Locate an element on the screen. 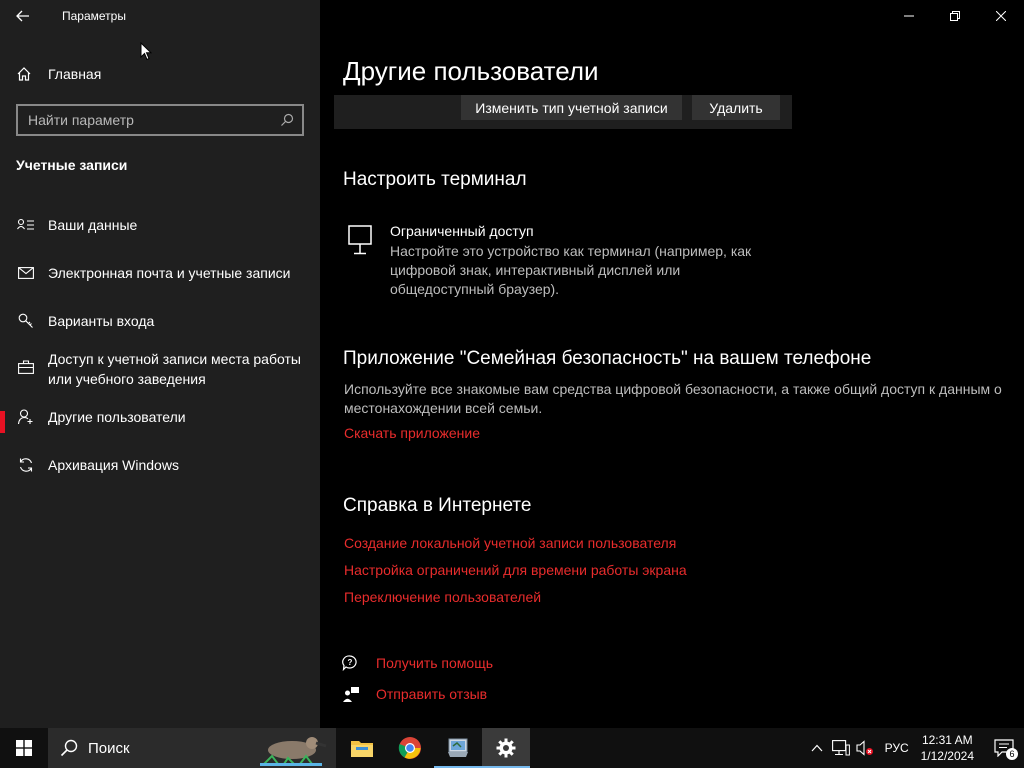  back-button is located at coordinates (23, 16).